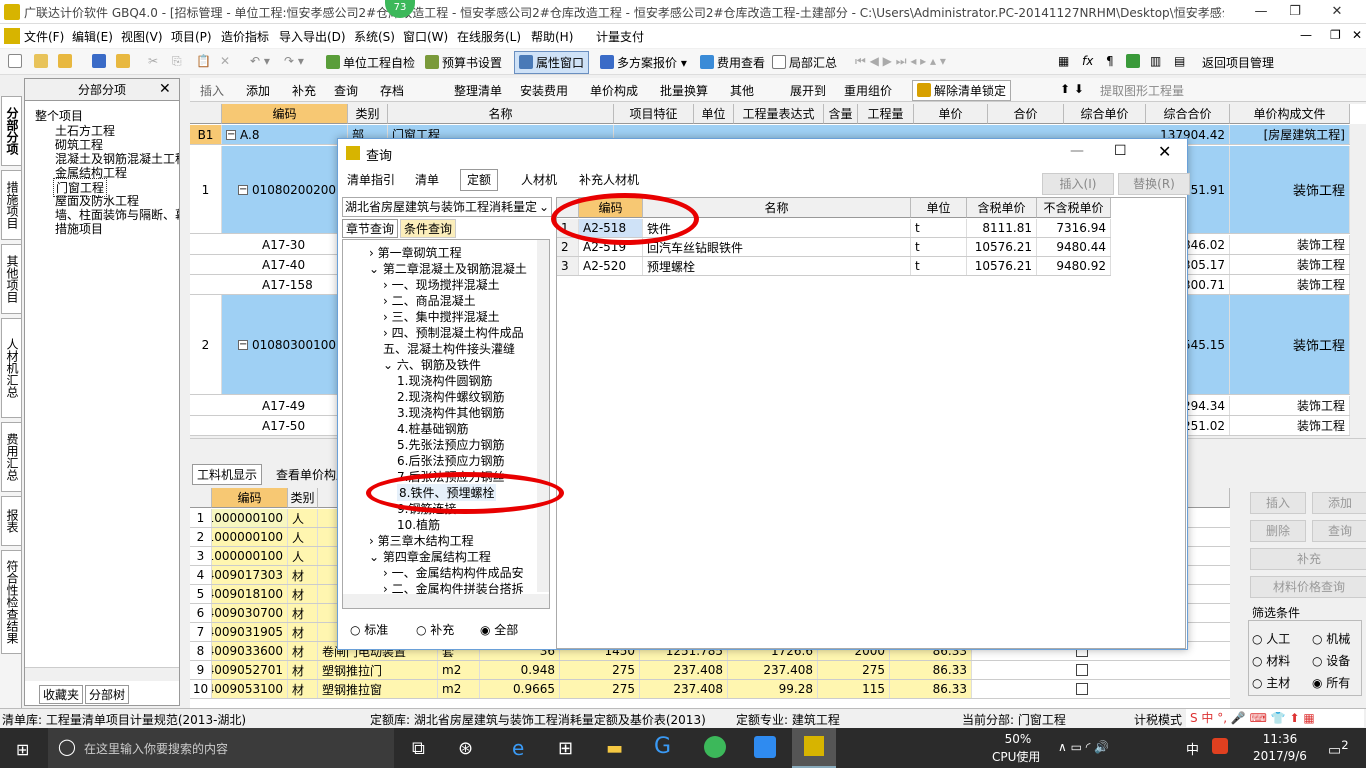  Describe the element at coordinates (1026, 114) in the screenshot. I see `grid-header-total: 合价` at that location.